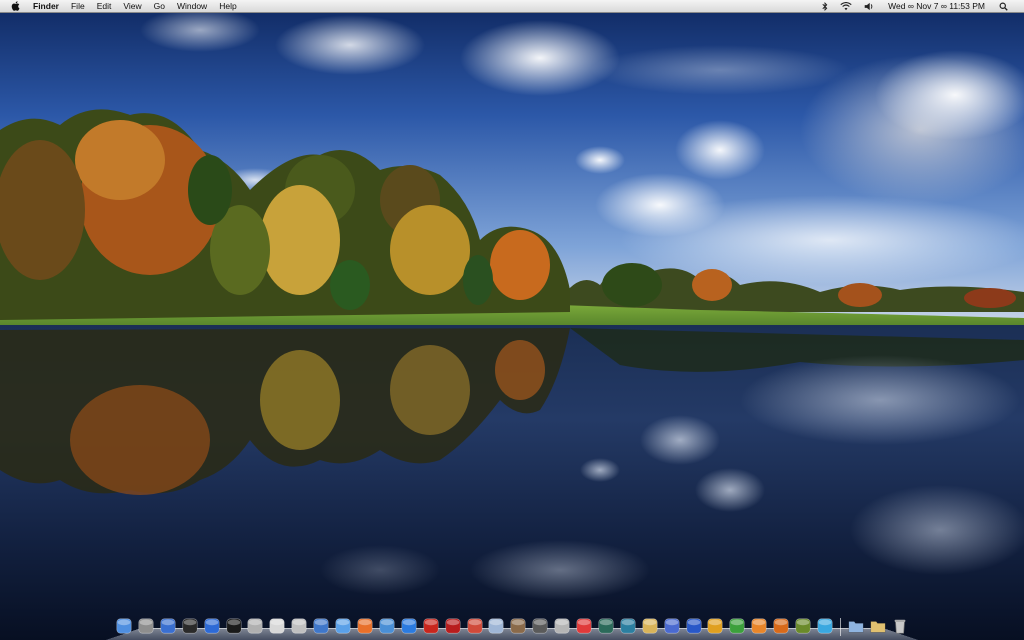  I want to click on menu-help: Help, so click(227, 6).